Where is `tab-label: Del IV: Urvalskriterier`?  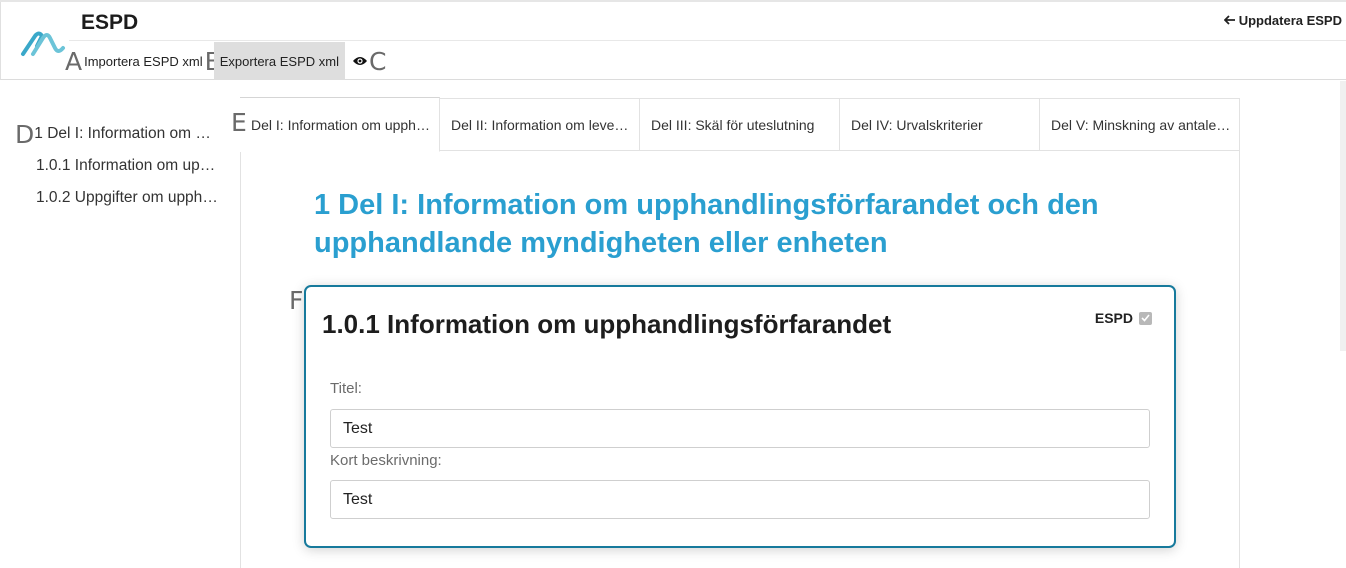 tab-label: Del IV: Urvalskriterier is located at coordinates (917, 125).